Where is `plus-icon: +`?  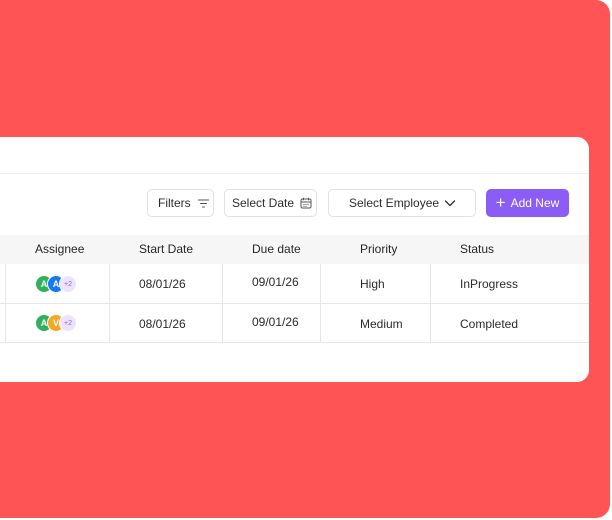
plus-icon: + is located at coordinates (500, 202).